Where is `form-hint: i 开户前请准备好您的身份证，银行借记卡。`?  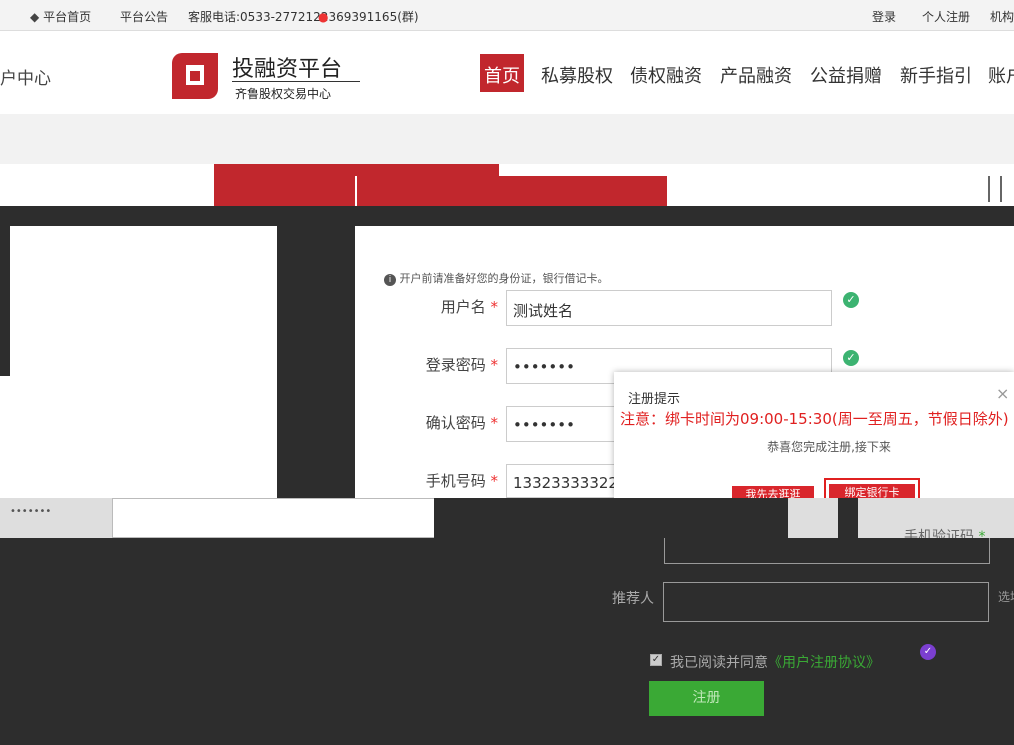
form-hint: i 开户前请准备好您的身份证，银行借记卡。 is located at coordinates (496, 278).